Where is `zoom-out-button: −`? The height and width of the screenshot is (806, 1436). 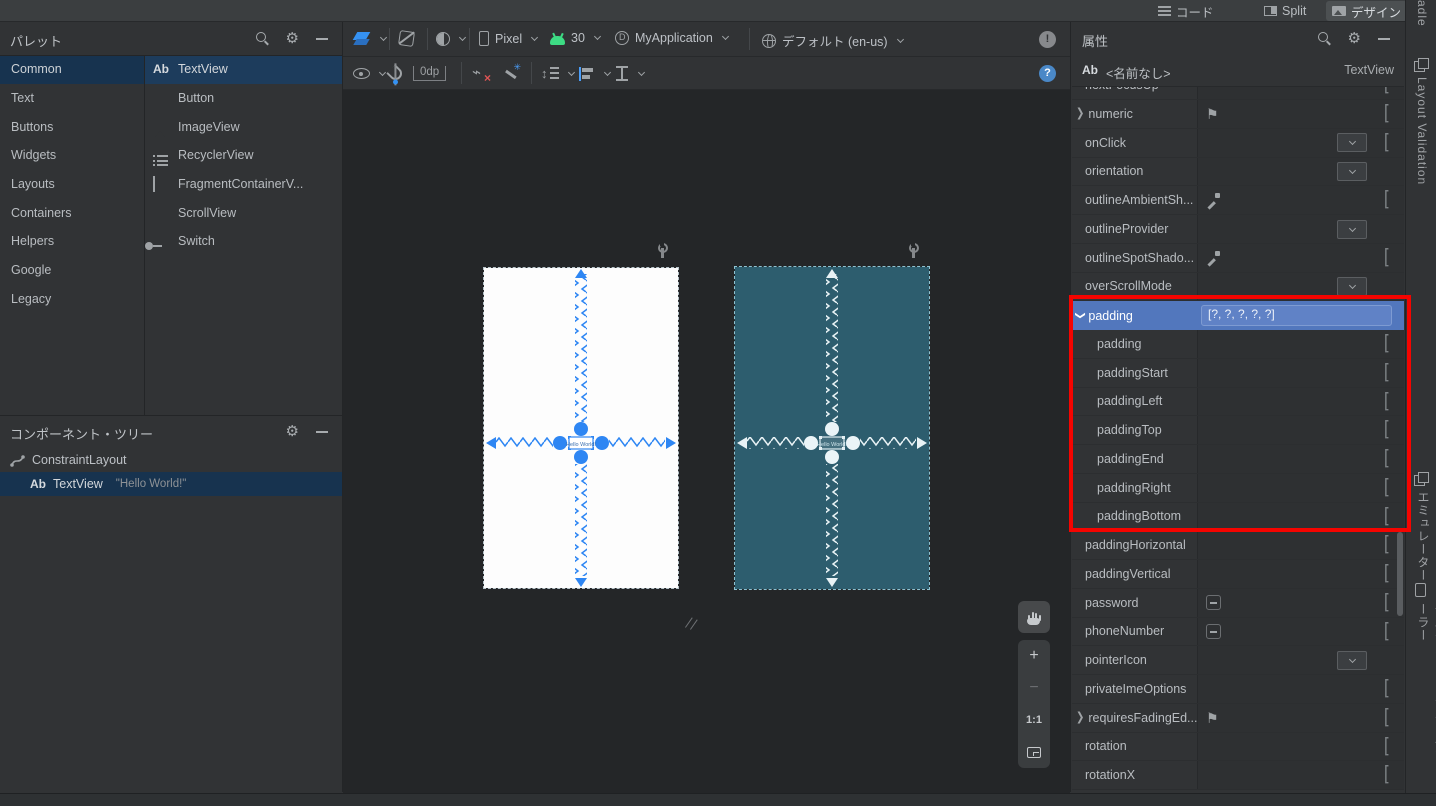
zoom-out-button: − is located at coordinates (1034, 688).